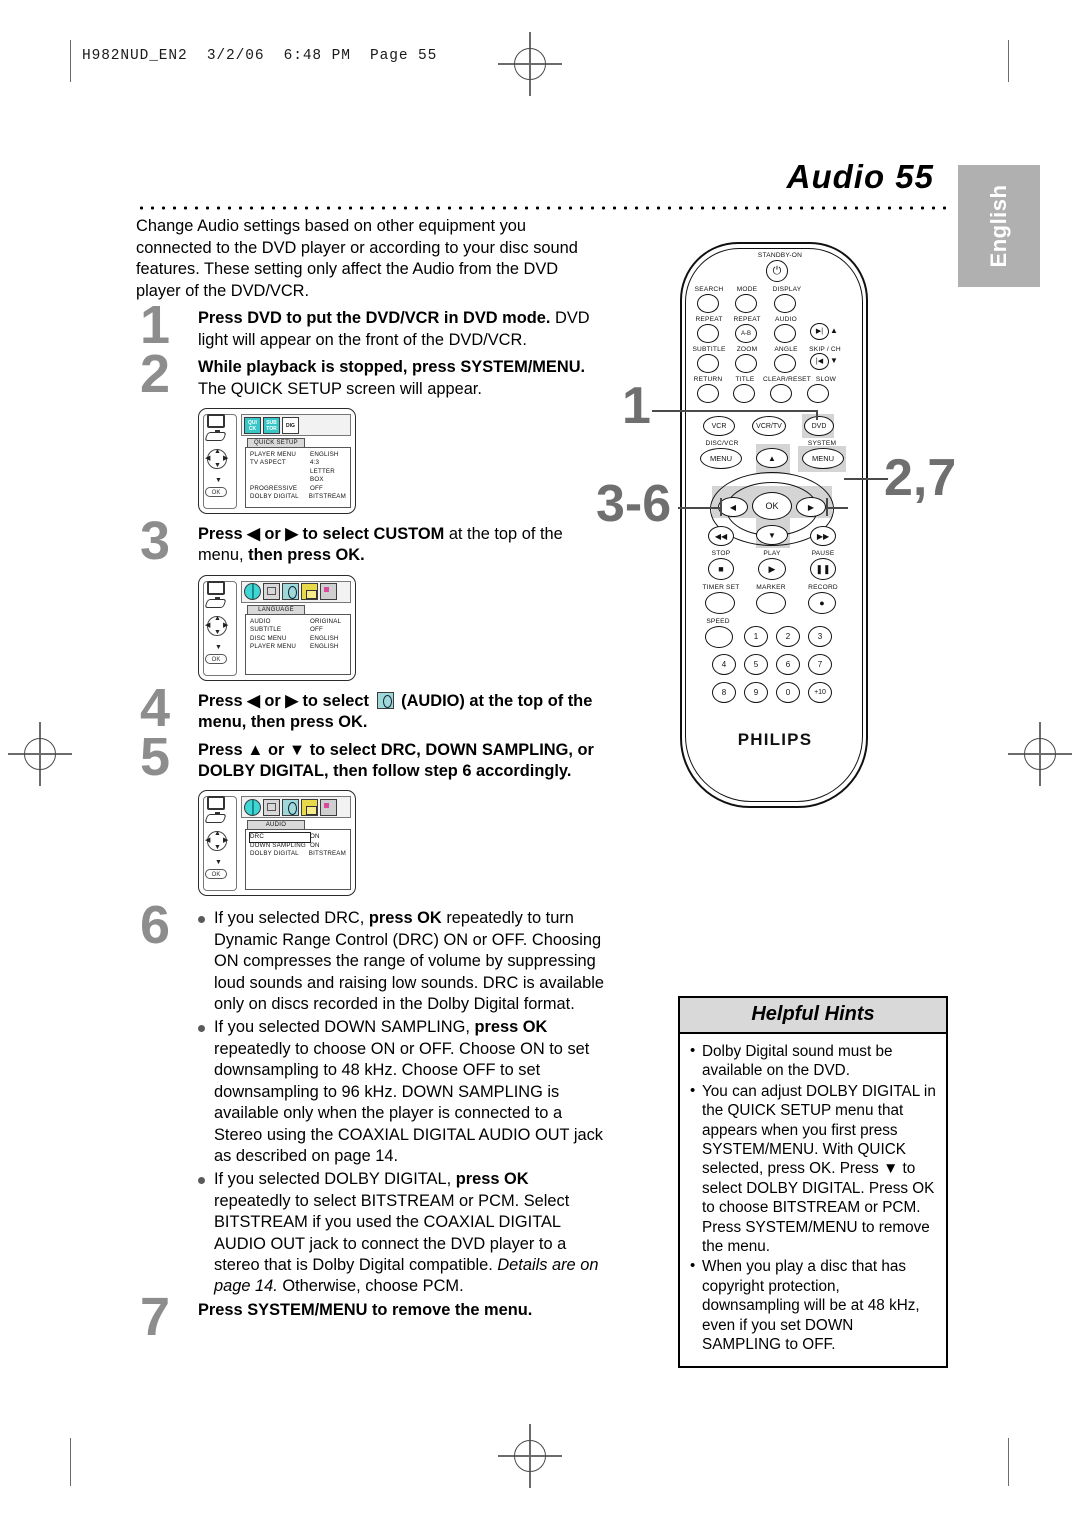 The width and height of the screenshot is (1080, 1528). I want to click on osd-row-key: TV ASPECT, so click(268, 463).